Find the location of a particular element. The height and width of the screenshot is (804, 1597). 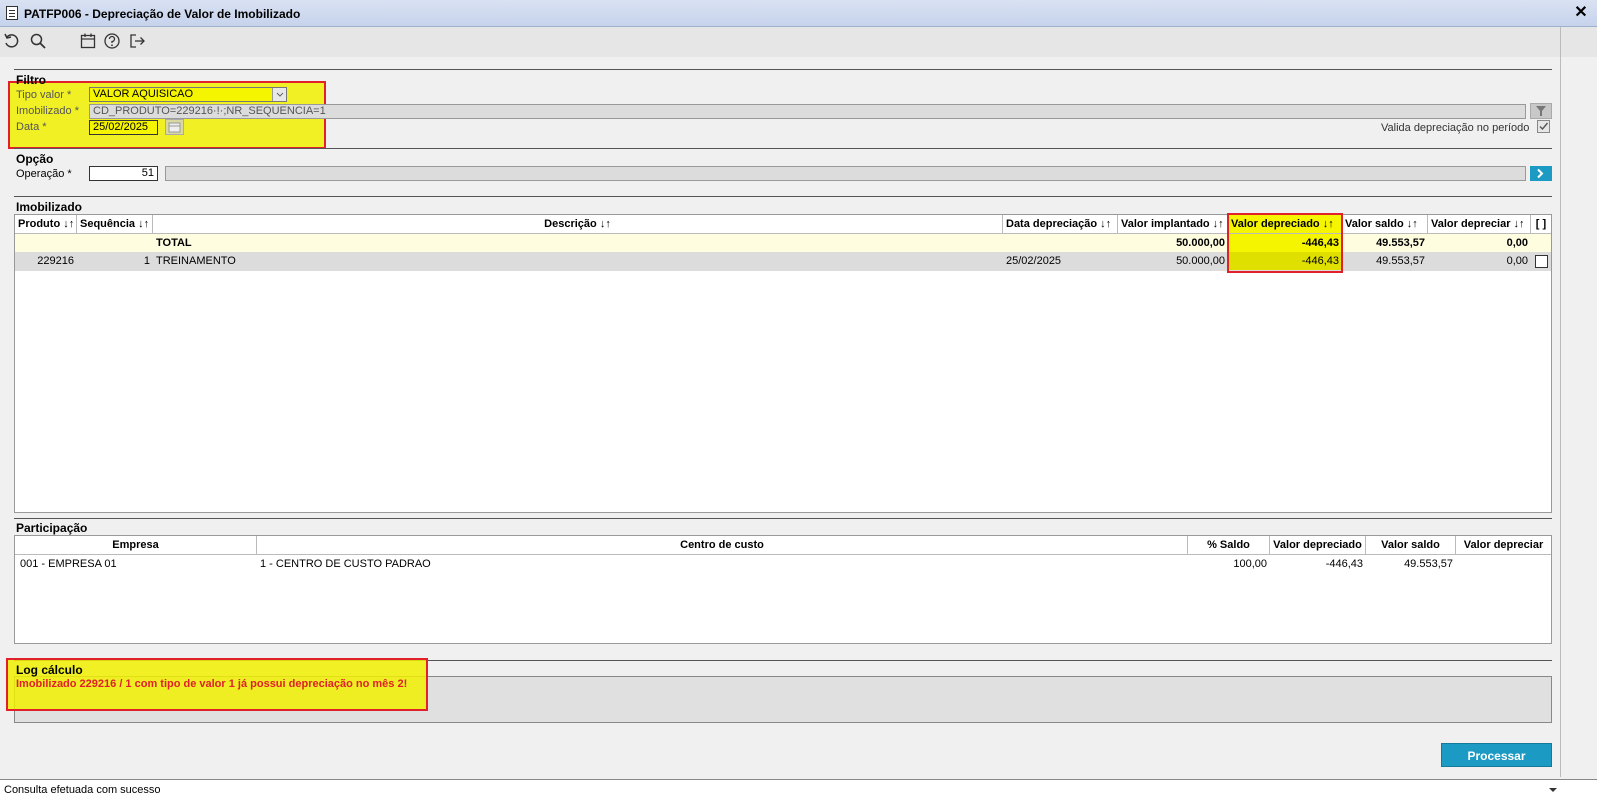

cell-descricao: TREINAMENTO is located at coordinates (196, 261).